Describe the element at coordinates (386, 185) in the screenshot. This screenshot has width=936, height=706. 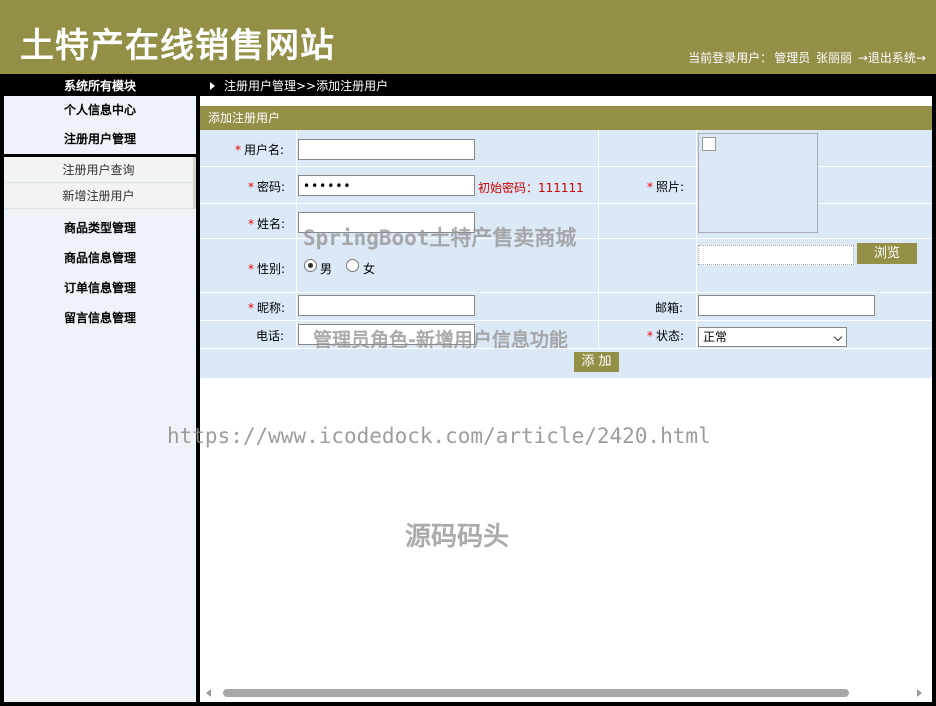
I see `password-input` at that location.